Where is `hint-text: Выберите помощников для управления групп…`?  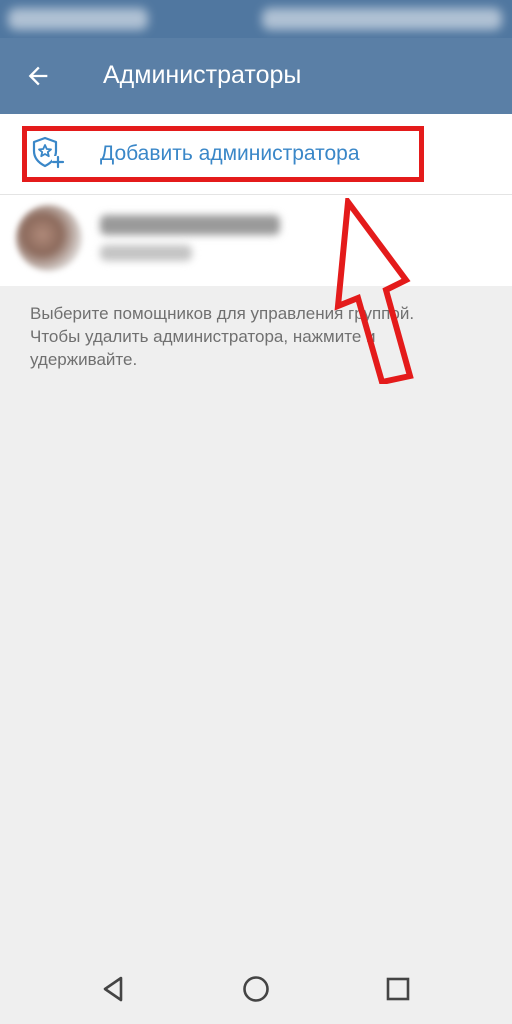
hint-text: Выберите помощников для управления групп… is located at coordinates (222, 336).